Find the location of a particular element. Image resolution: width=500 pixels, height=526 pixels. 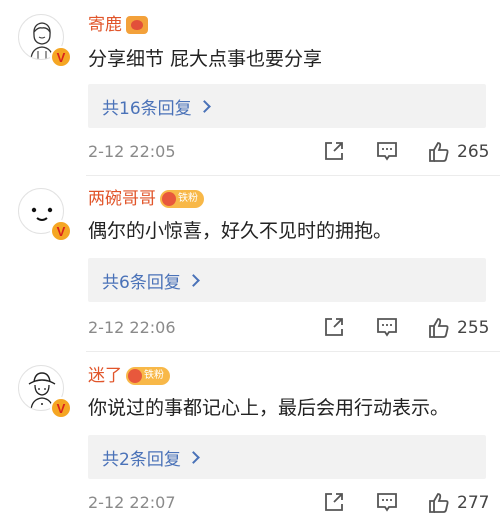

like-button: 265 is located at coordinates (458, 152).